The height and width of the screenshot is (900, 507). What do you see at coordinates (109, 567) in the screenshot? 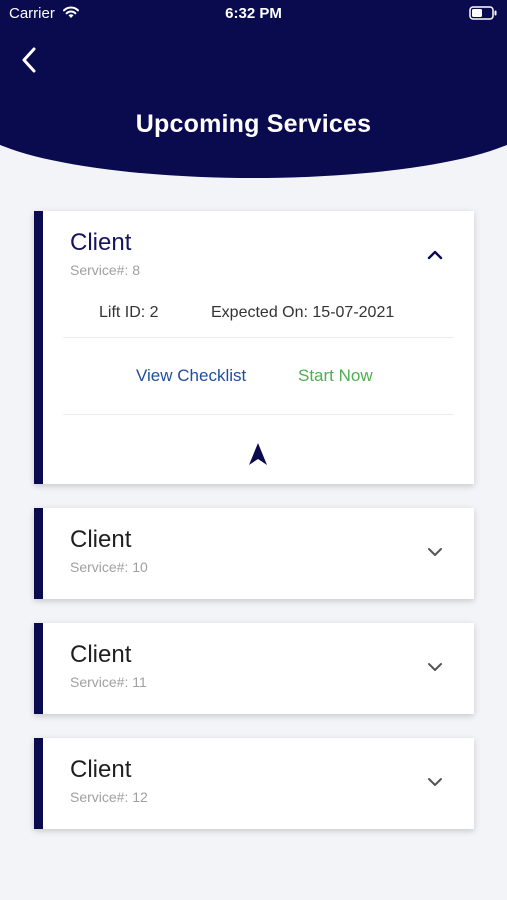
I see `service-number: Service#: 10` at bounding box center [109, 567].